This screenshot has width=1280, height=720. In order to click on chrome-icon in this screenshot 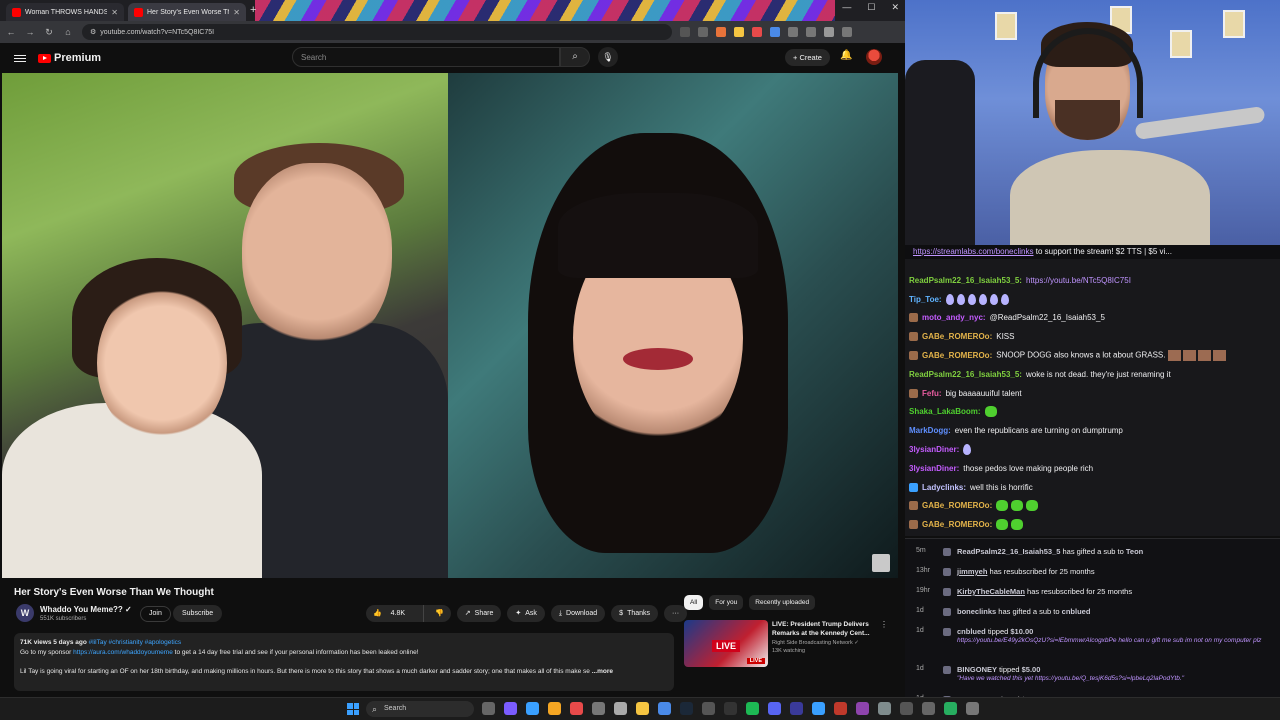, I will do `click(554, 708)`.